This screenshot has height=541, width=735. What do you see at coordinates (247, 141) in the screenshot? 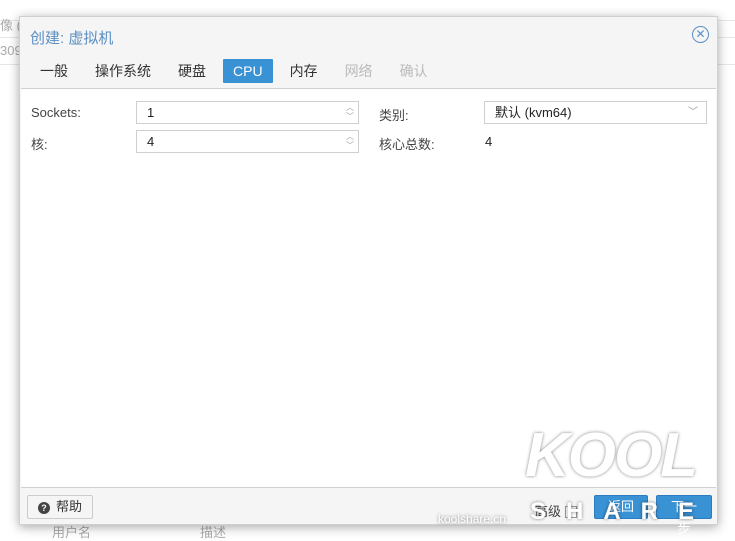
I see `cores-stepper: 4 ︿ ﹀` at bounding box center [247, 141].